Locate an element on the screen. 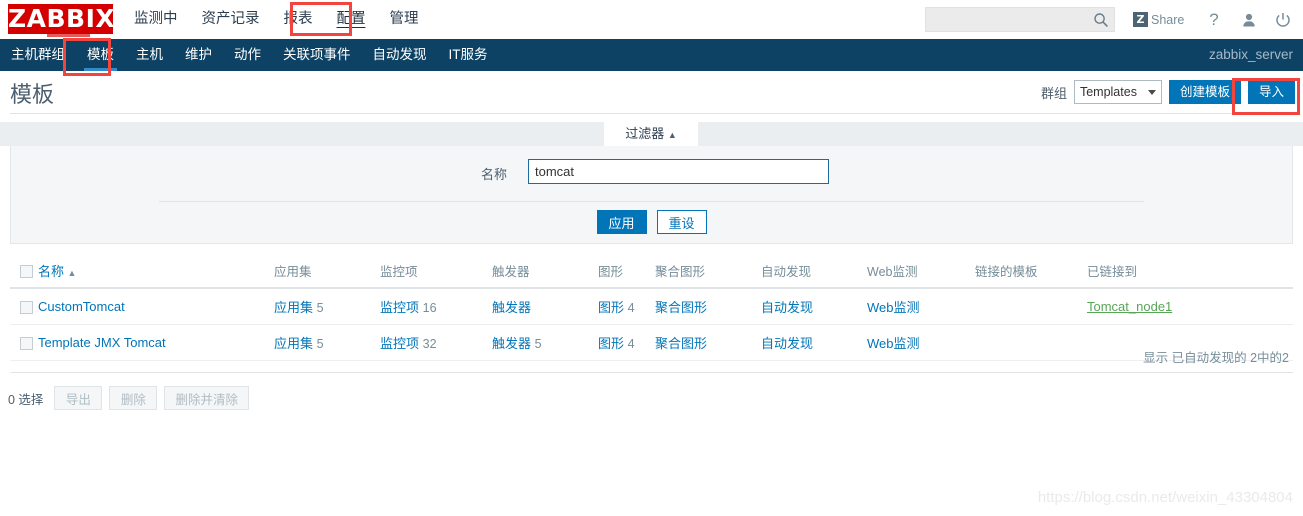  subnav-item-discovery: 自动发现 is located at coordinates (400, 55).